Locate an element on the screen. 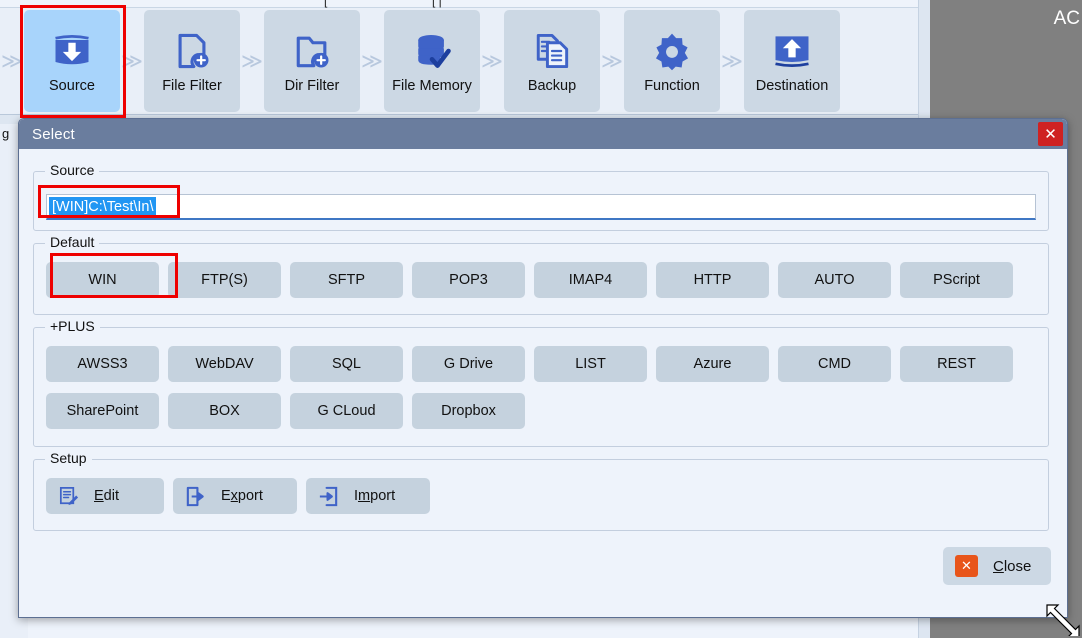 This screenshot has height=638, width=1082. wizard-step-file-filter: File Filter is located at coordinates (192, 61).